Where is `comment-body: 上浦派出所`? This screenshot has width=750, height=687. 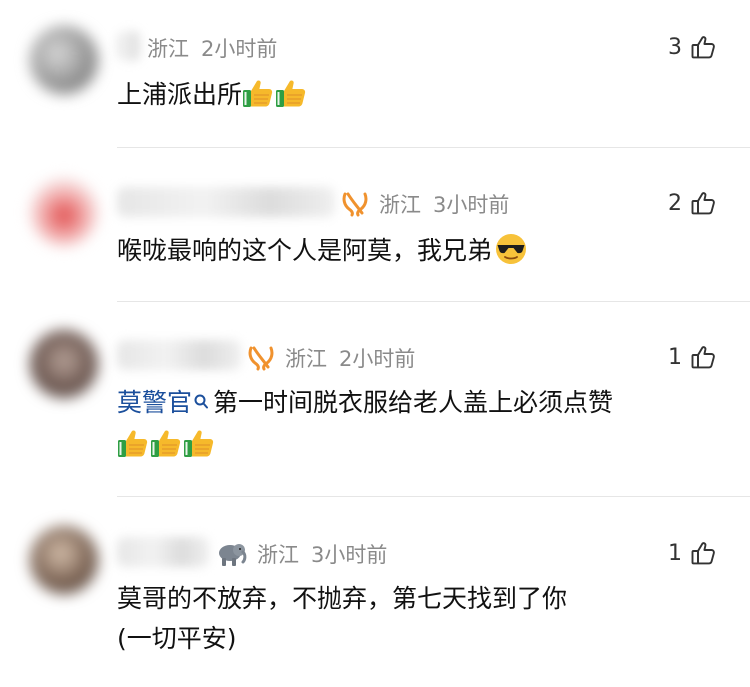 comment-body: 上浦派出所 is located at coordinates (180, 94).